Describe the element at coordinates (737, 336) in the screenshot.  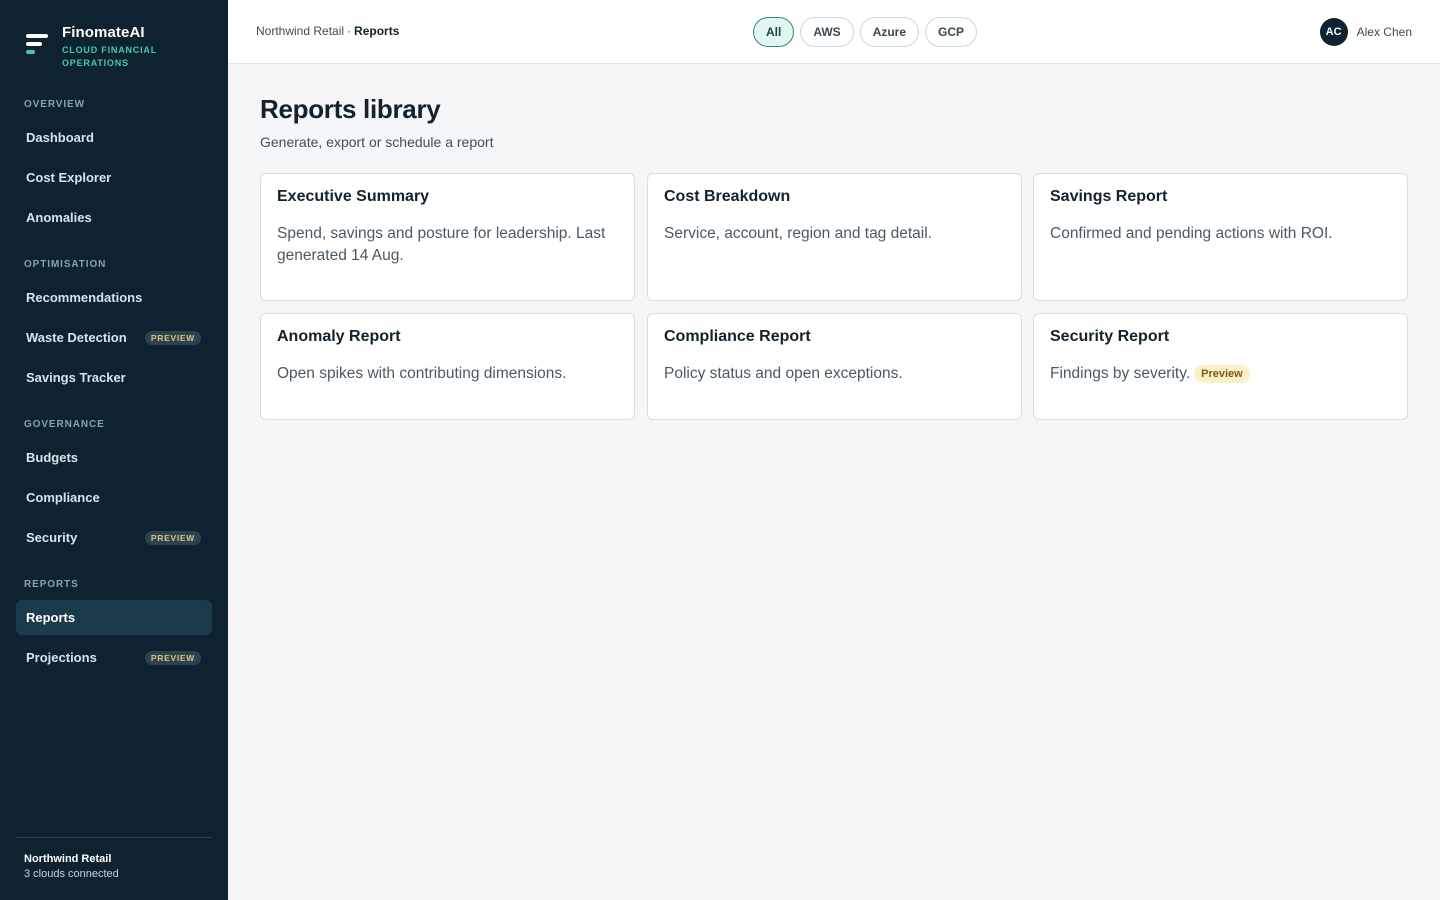
I see `report-card-title: Compliance Report` at that location.